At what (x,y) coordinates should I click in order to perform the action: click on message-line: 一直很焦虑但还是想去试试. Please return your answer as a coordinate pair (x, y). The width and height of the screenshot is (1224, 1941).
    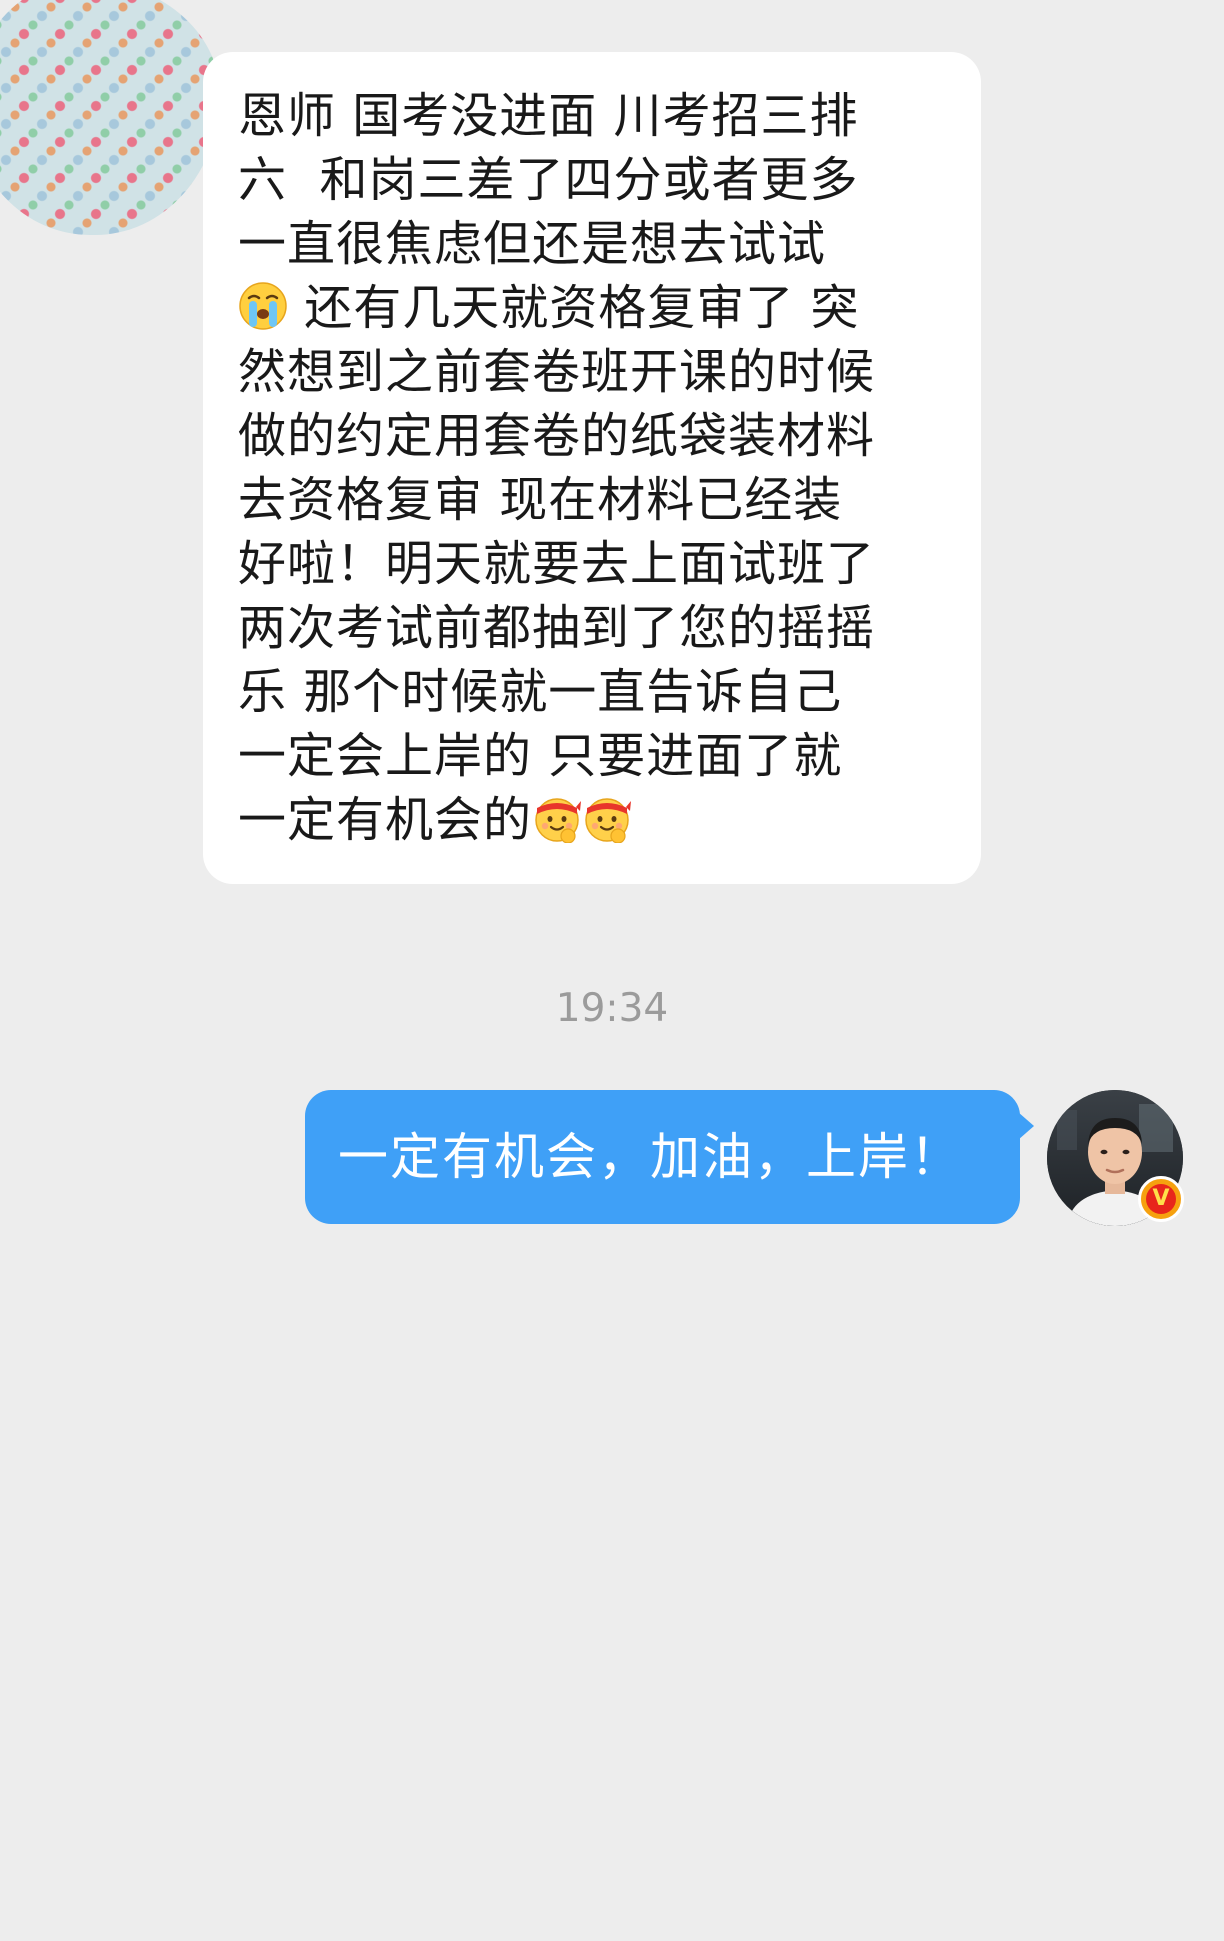
    Looking at the image, I should click on (532, 244).